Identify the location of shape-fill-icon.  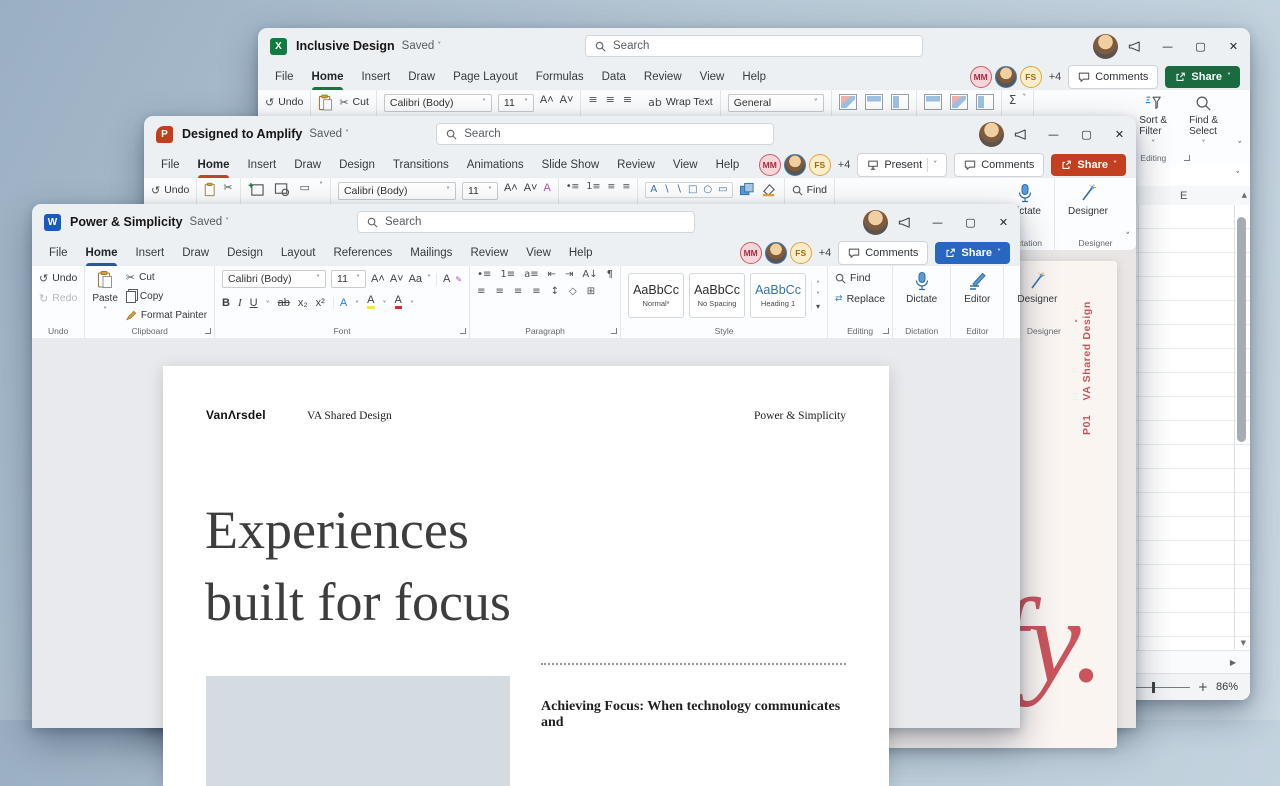
(769, 189).